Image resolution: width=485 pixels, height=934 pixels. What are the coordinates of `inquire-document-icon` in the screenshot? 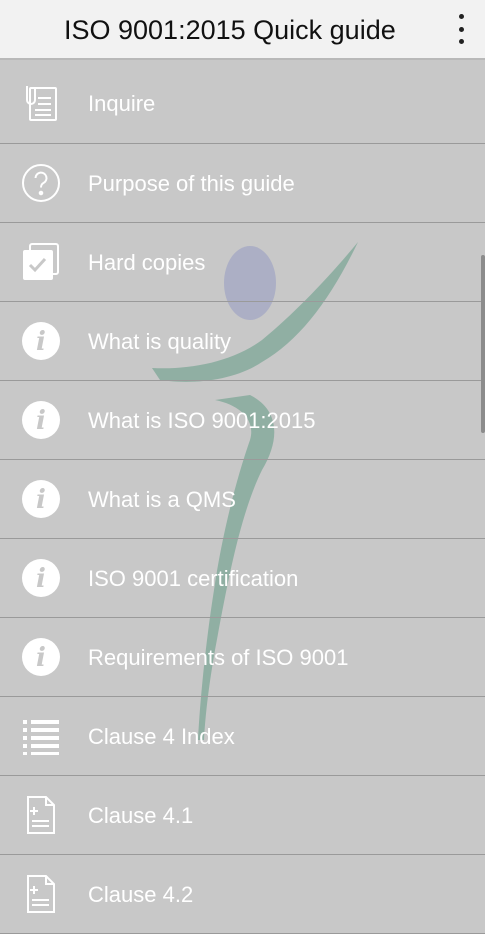 It's located at (41, 103).